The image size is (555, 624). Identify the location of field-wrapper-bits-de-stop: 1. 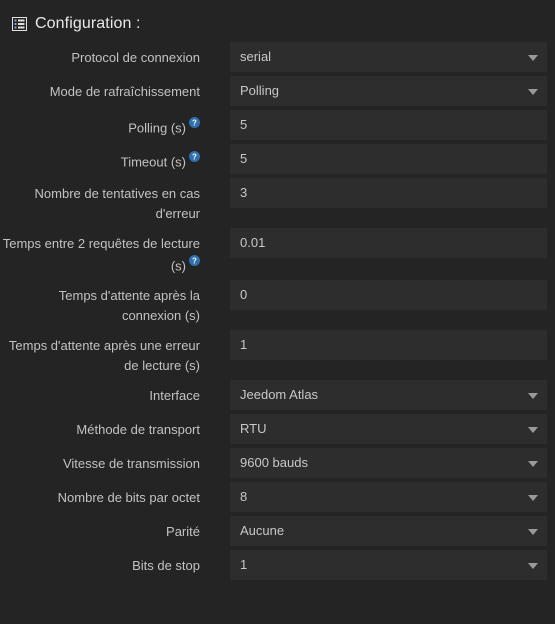
(388, 565).